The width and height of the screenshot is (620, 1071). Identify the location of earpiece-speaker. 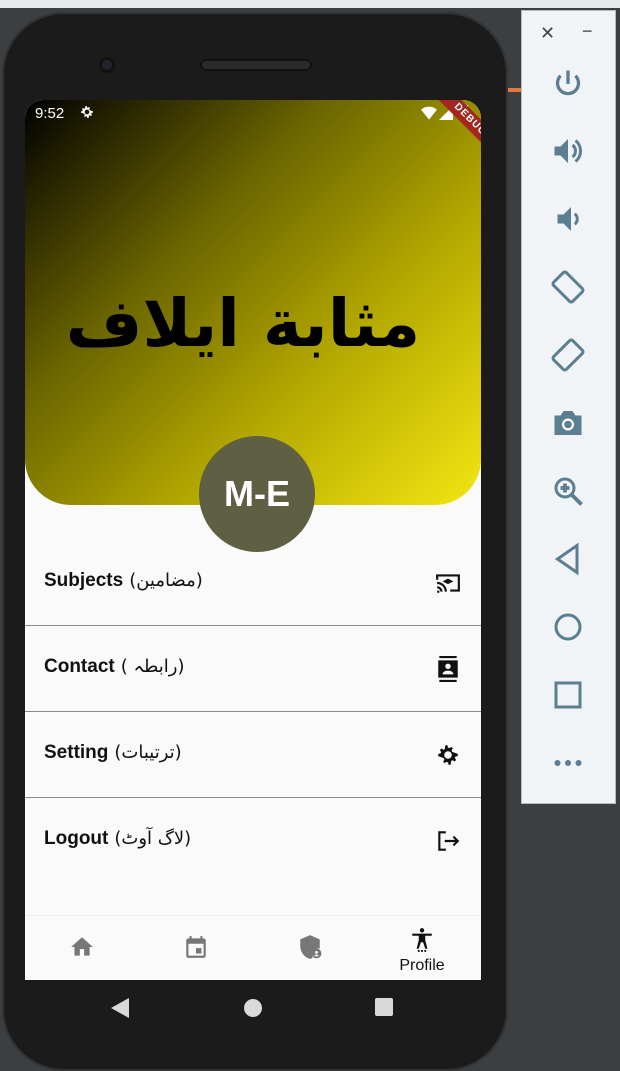
(256, 65).